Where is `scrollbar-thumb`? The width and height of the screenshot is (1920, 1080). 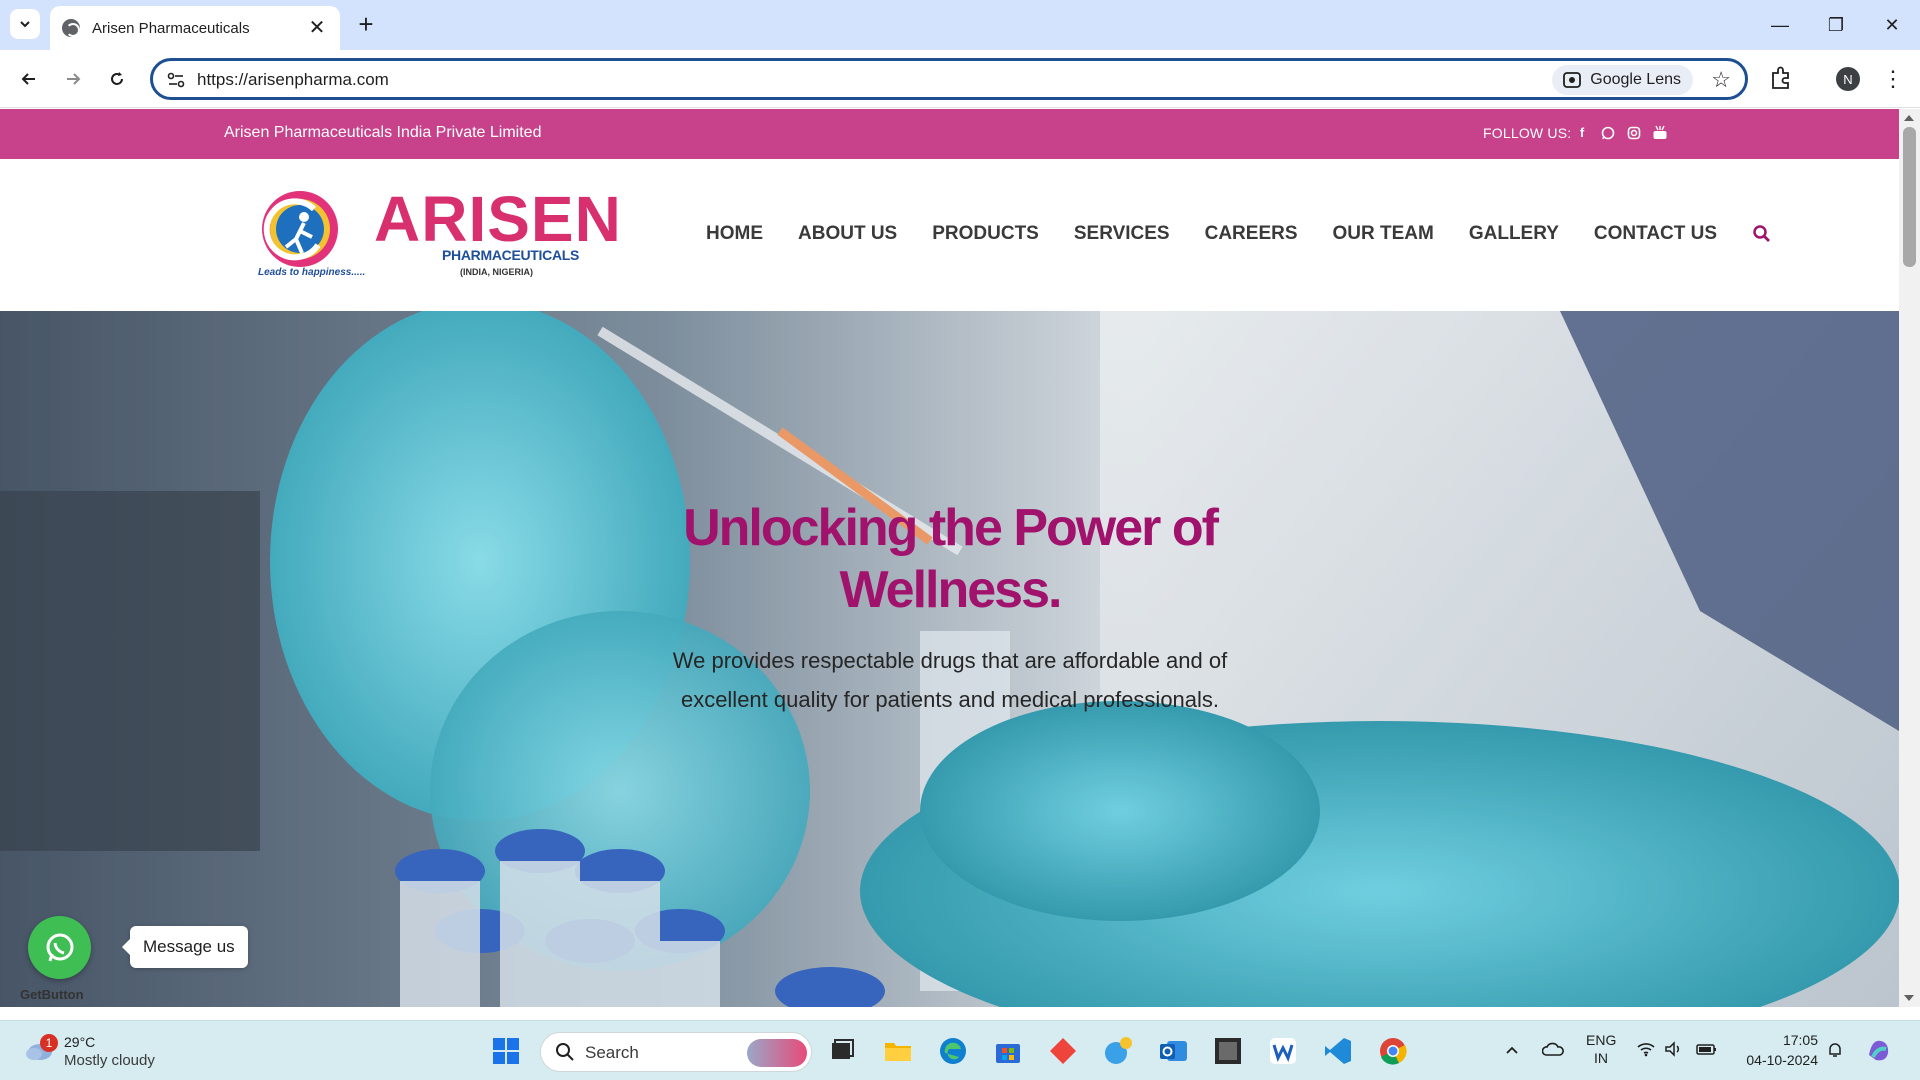 scrollbar-thumb is located at coordinates (1909, 197).